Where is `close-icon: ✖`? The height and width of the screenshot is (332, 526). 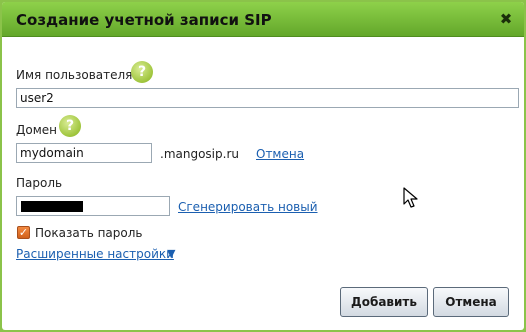 close-icon: ✖ is located at coordinates (506, 19).